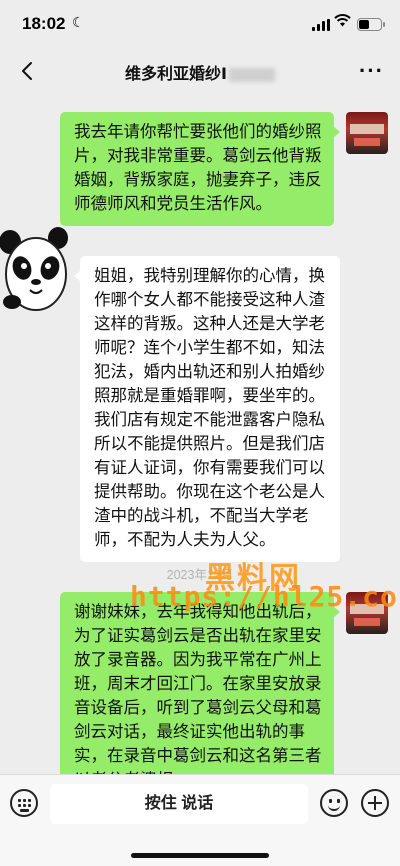  Describe the element at coordinates (200, 855) in the screenshot. I see `home-indicator` at that location.